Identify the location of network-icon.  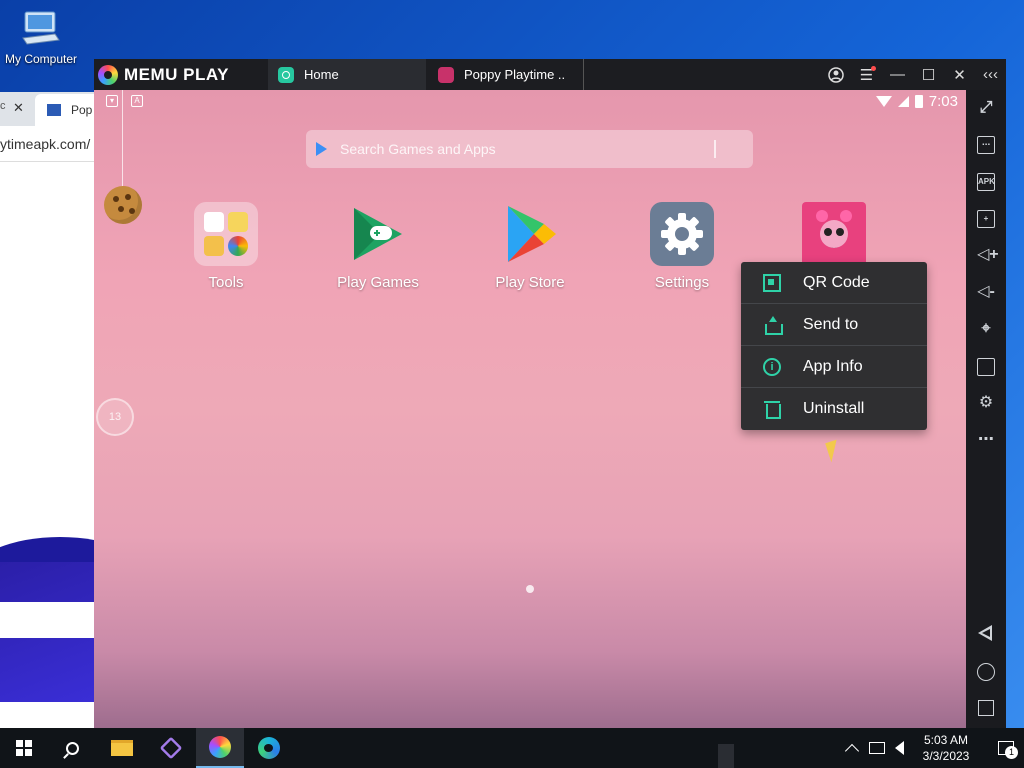
(877, 748).